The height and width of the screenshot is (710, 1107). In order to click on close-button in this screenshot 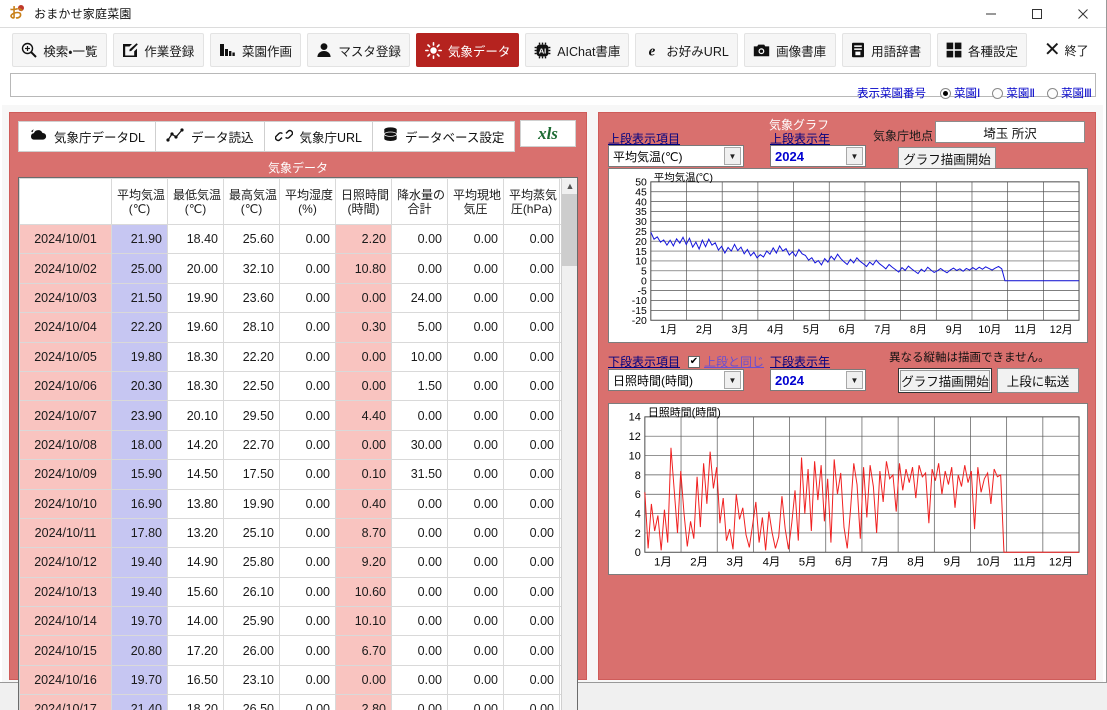, I will do `click(1083, 14)`.